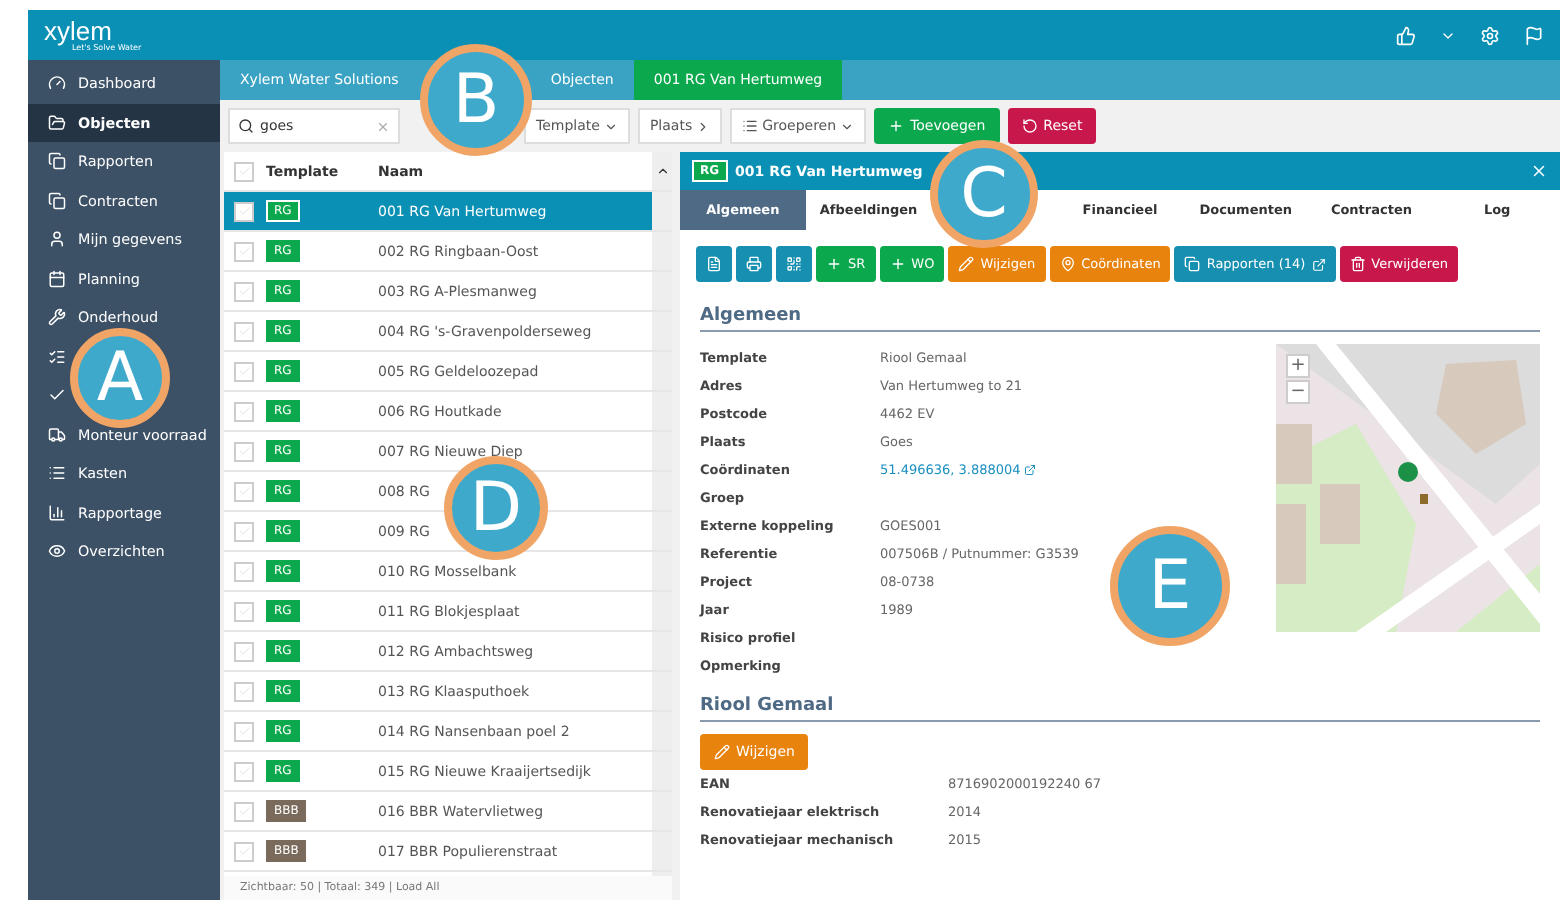  I want to click on folder-icon, so click(57, 122).